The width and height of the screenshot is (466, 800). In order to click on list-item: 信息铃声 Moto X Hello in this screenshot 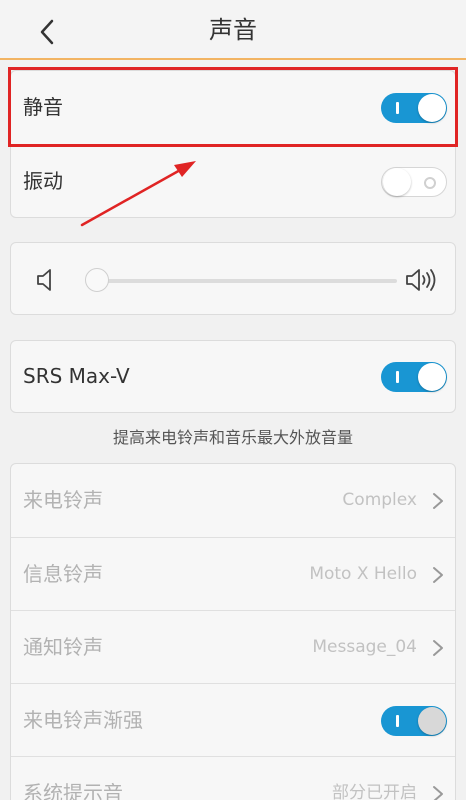, I will do `click(233, 573)`.